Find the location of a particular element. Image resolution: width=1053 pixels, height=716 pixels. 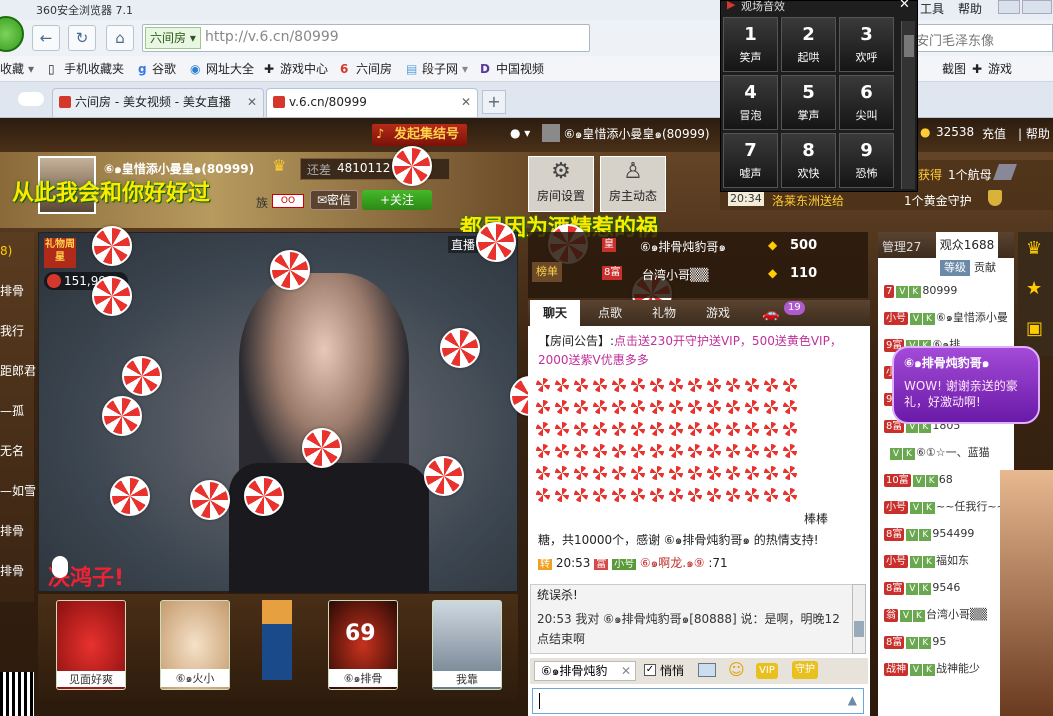

sound-key-1: 1 笑声 is located at coordinates (750, 44).